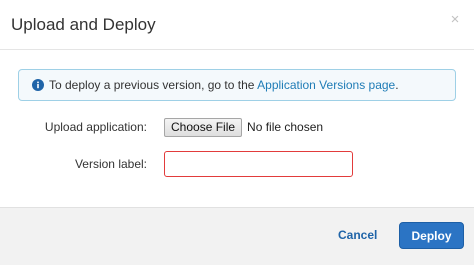 Image resolution: width=474 pixels, height=265 pixels. Describe the element at coordinates (153, 85) in the screenshot. I see `info-text-before: To deploy a previous version, go to the` at that location.